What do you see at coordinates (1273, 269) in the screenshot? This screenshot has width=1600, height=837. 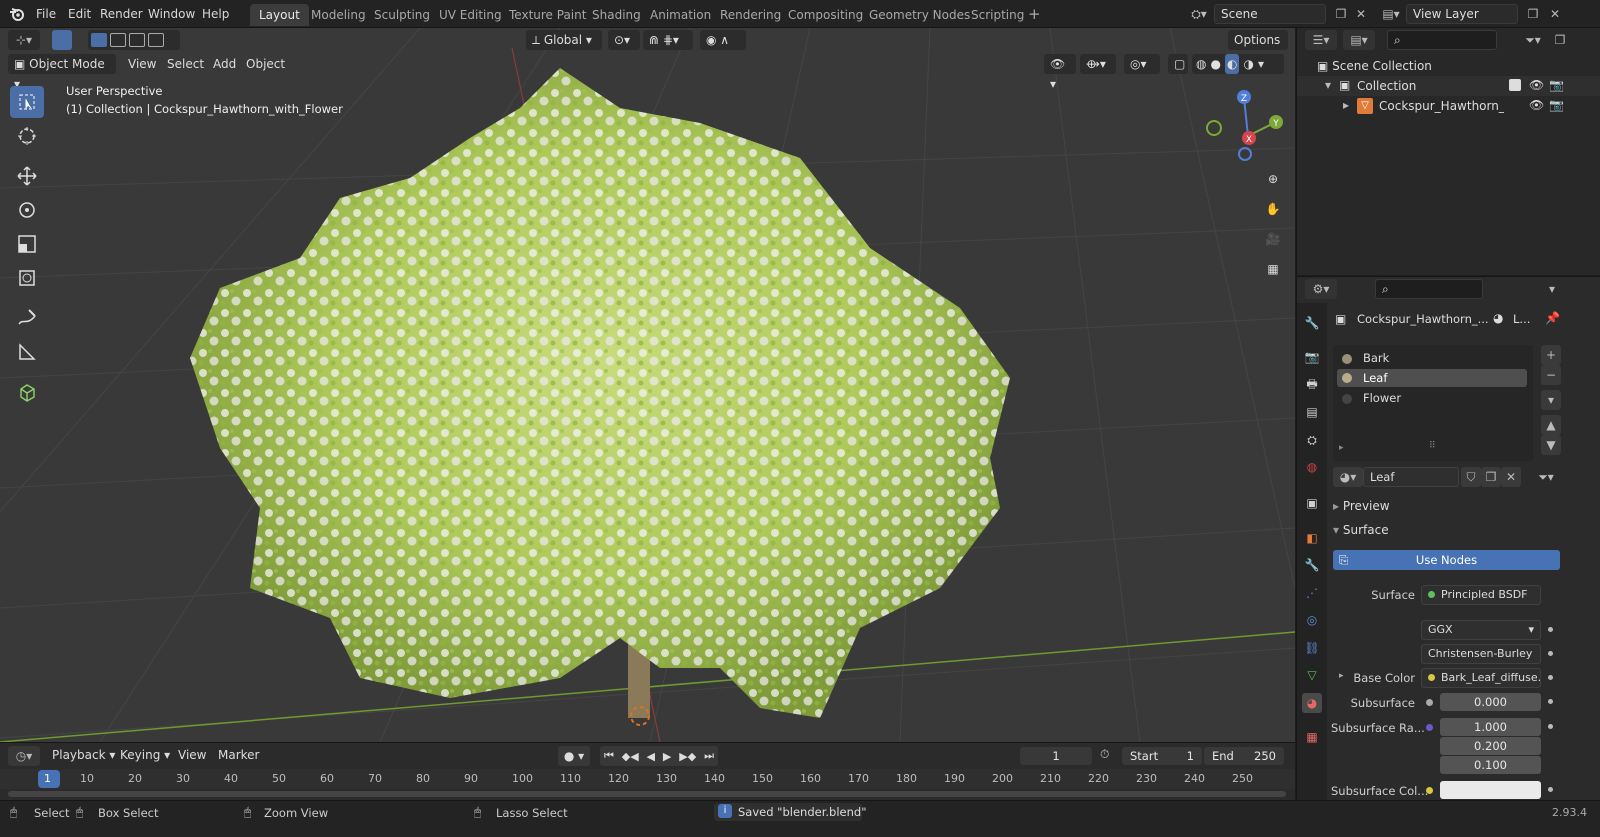 I see `perspective-toggle-icon: ▦` at bounding box center [1273, 269].